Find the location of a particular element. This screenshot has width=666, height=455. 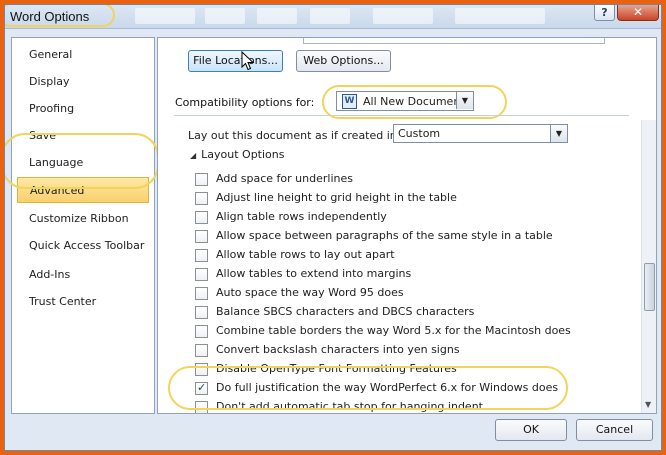

title-bar: Word Options ? ✕ is located at coordinates (333, 17).